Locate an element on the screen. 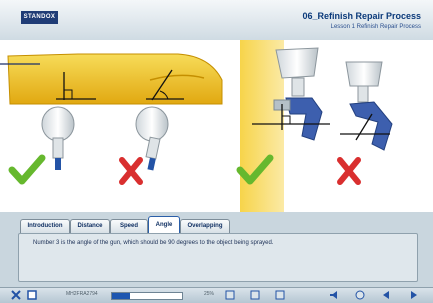  car-panel-right is located at coordinates (262, 126).